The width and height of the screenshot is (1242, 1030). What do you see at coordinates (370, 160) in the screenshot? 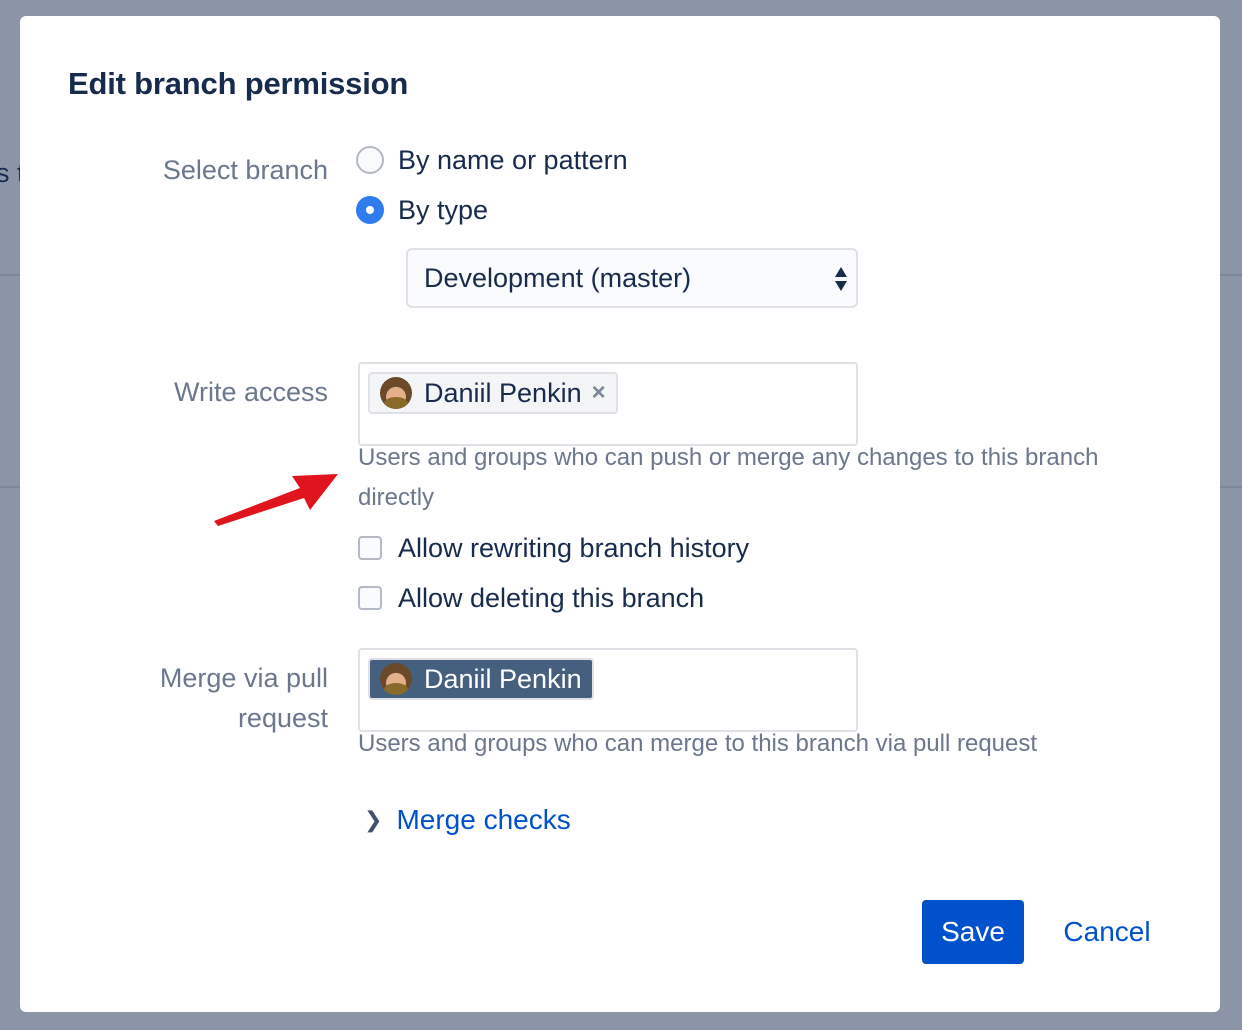
I see `radio-button` at bounding box center [370, 160].